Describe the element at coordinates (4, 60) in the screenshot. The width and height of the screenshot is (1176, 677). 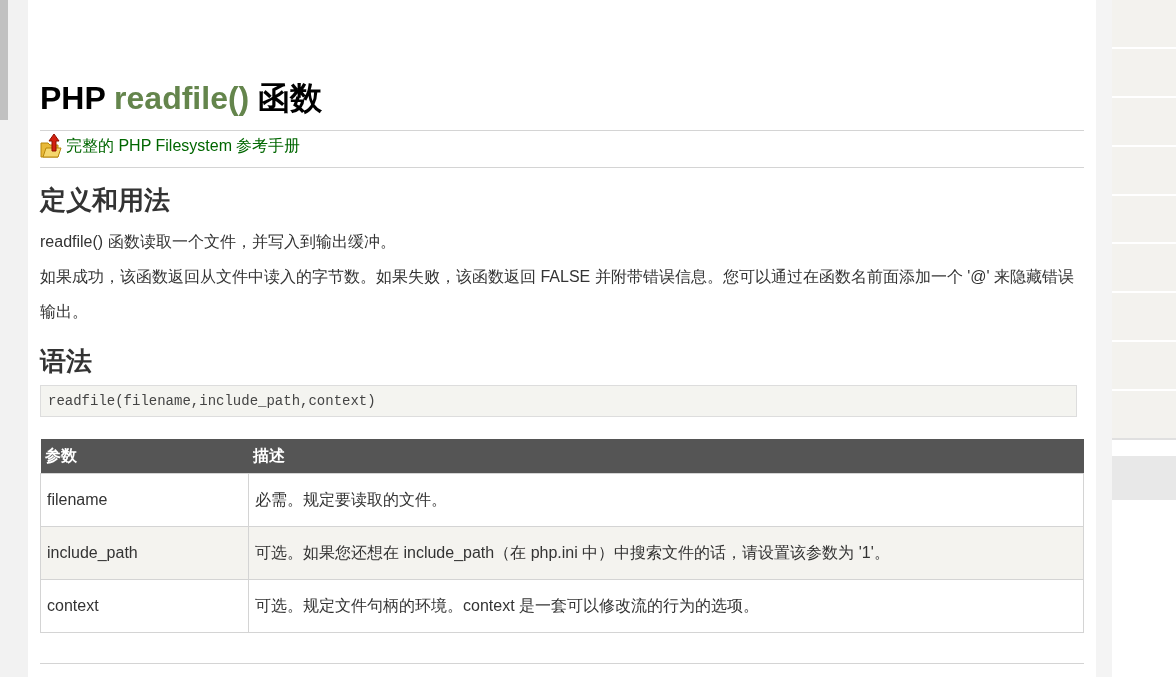
I see `scrollbar-thumb` at that location.